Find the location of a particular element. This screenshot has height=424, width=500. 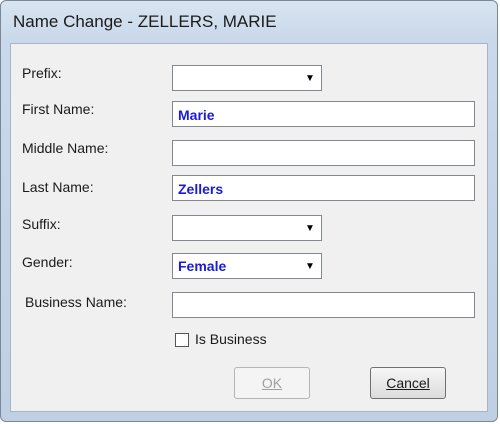

is-business-label: Is Business is located at coordinates (231, 339).